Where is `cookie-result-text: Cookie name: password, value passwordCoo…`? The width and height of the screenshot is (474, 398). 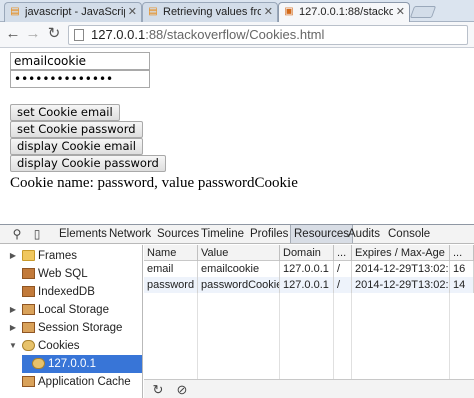
cookie-result-text: Cookie name: password, value passwordCoo… is located at coordinates (154, 183).